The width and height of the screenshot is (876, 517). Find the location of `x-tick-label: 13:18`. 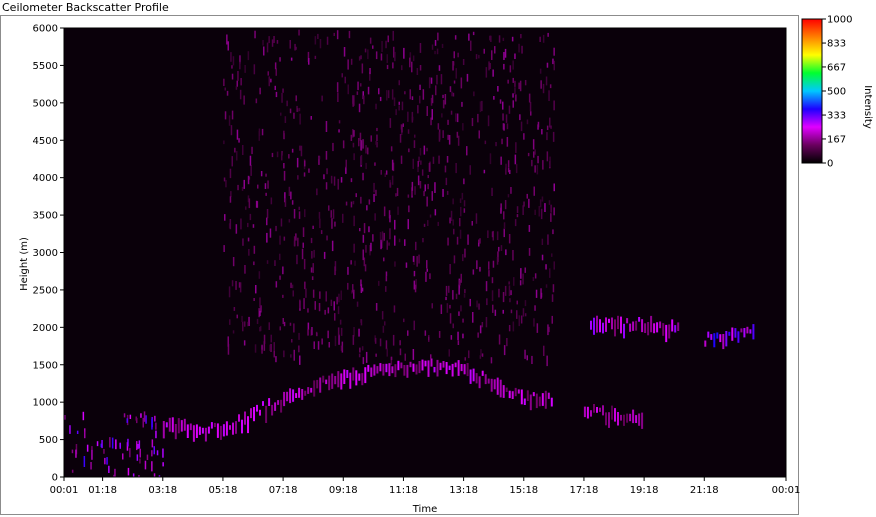

x-tick-label: 13:18 is located at coordinates (463, 490).